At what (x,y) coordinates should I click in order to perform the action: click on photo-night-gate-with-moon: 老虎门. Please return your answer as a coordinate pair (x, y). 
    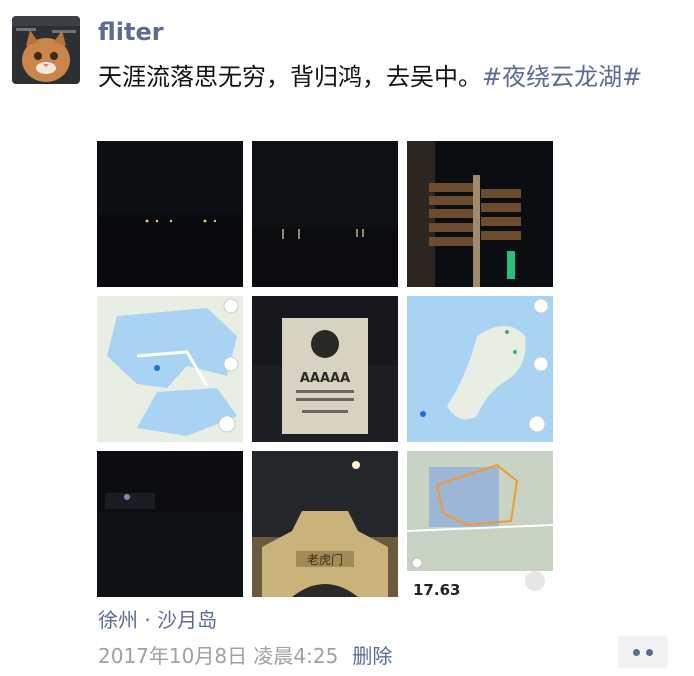
    Looking at the image, I should click on (325, 524).